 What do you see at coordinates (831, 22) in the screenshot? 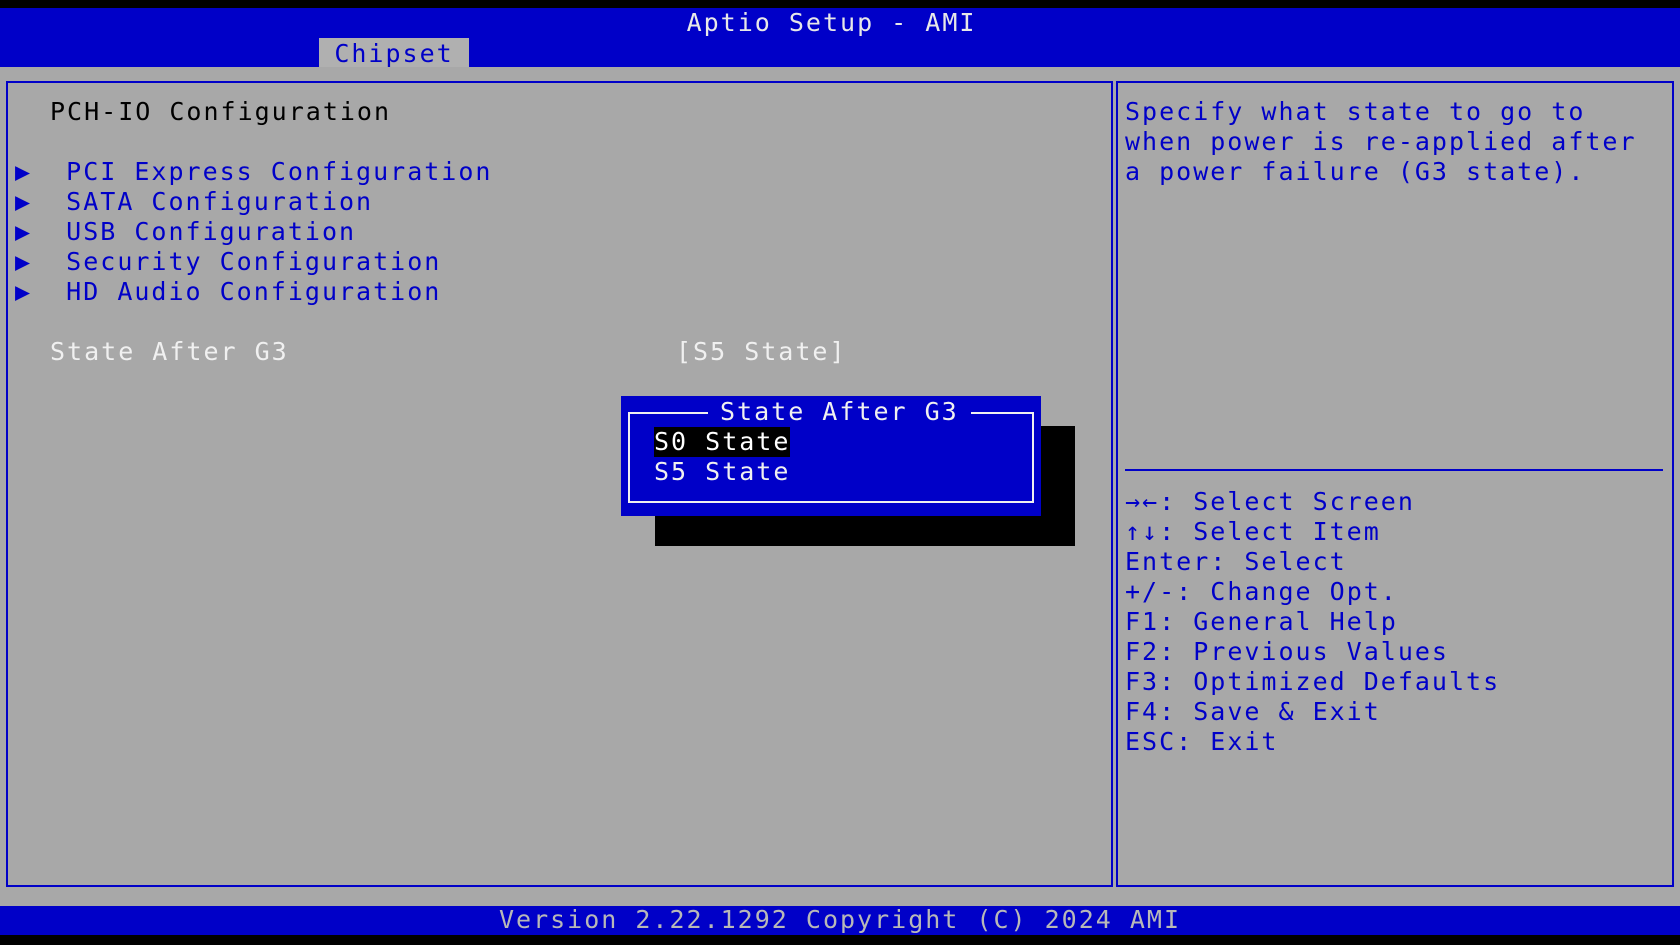
I see `app-title: Aptio Setup - AMI` at bounding box center [831, 22].